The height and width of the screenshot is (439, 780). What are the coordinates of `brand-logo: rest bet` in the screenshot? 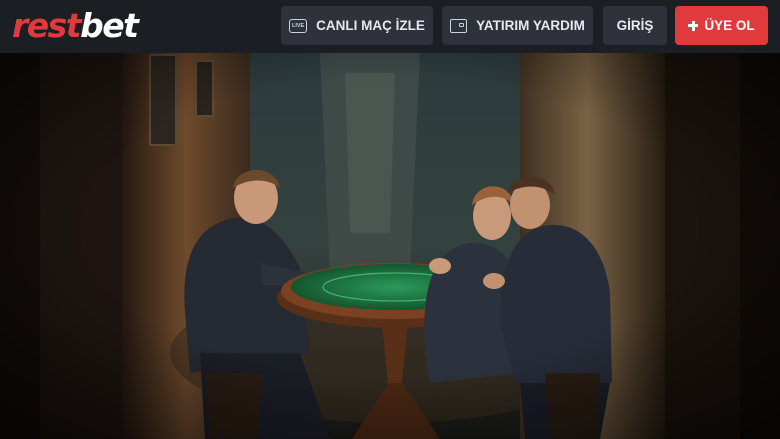 It's located at (75, 25).